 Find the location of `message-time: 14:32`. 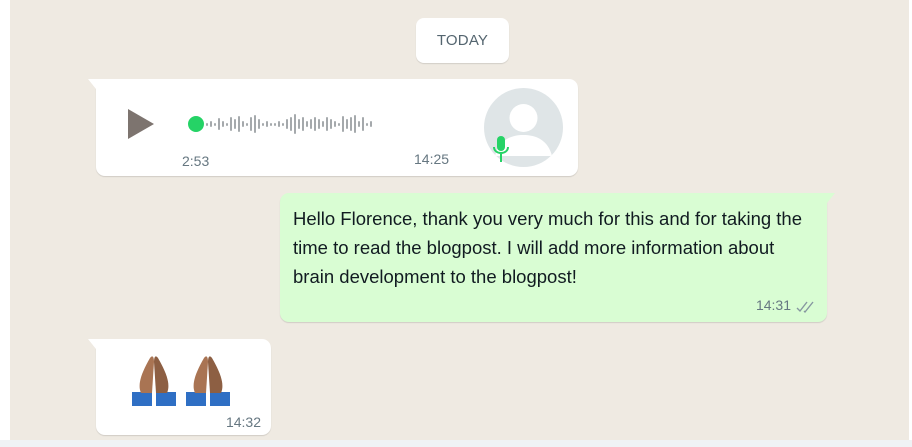

message-time: 14:32 is located at coordinates (243, 422).